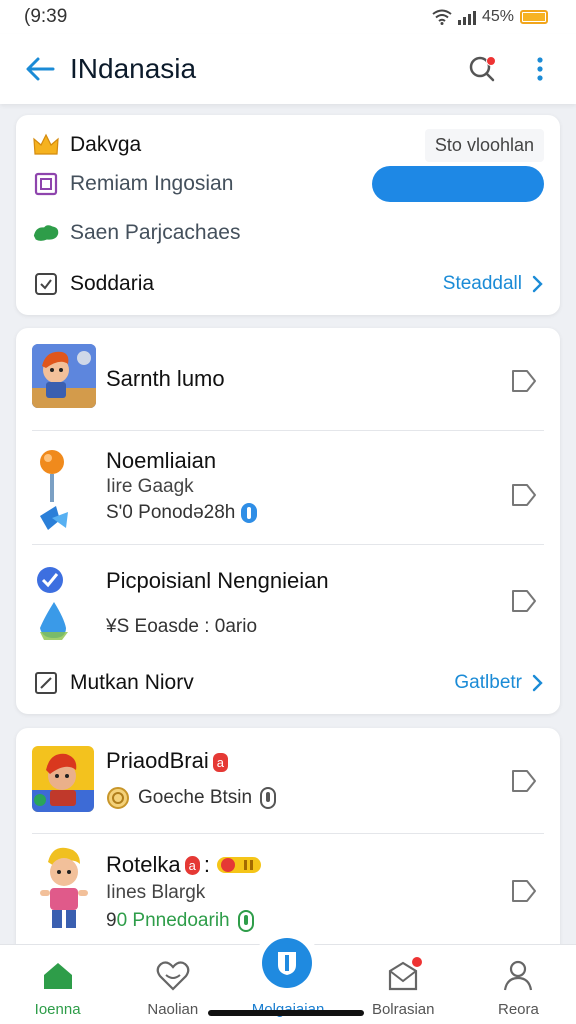 The image size is (576, 1024). I want to click on center-action-button, so click(287, 963).